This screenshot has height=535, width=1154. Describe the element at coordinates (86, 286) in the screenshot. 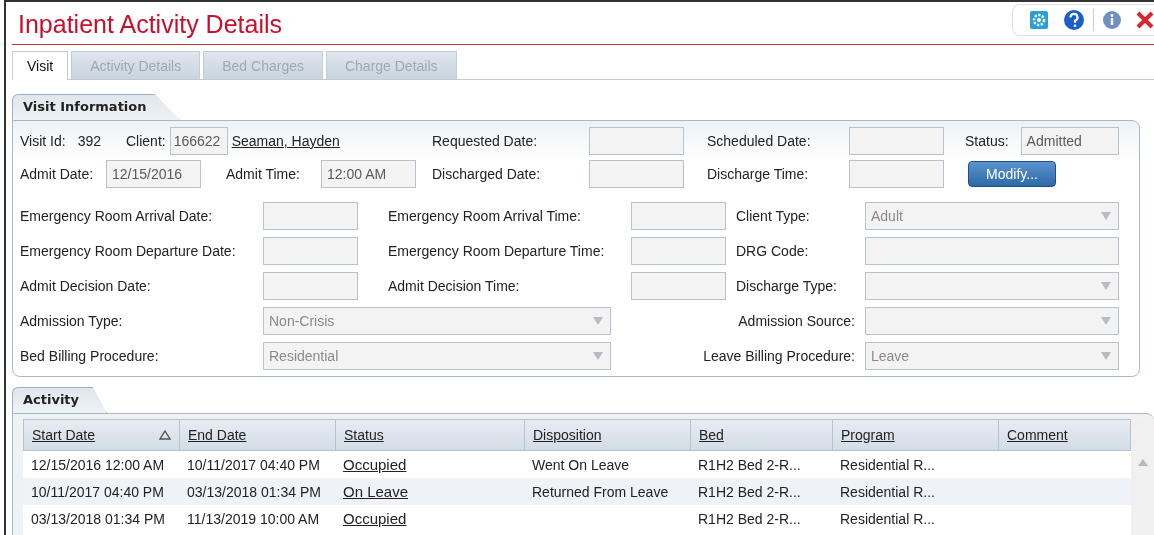

I see `field-label: Admit Decision Date:` at that location.